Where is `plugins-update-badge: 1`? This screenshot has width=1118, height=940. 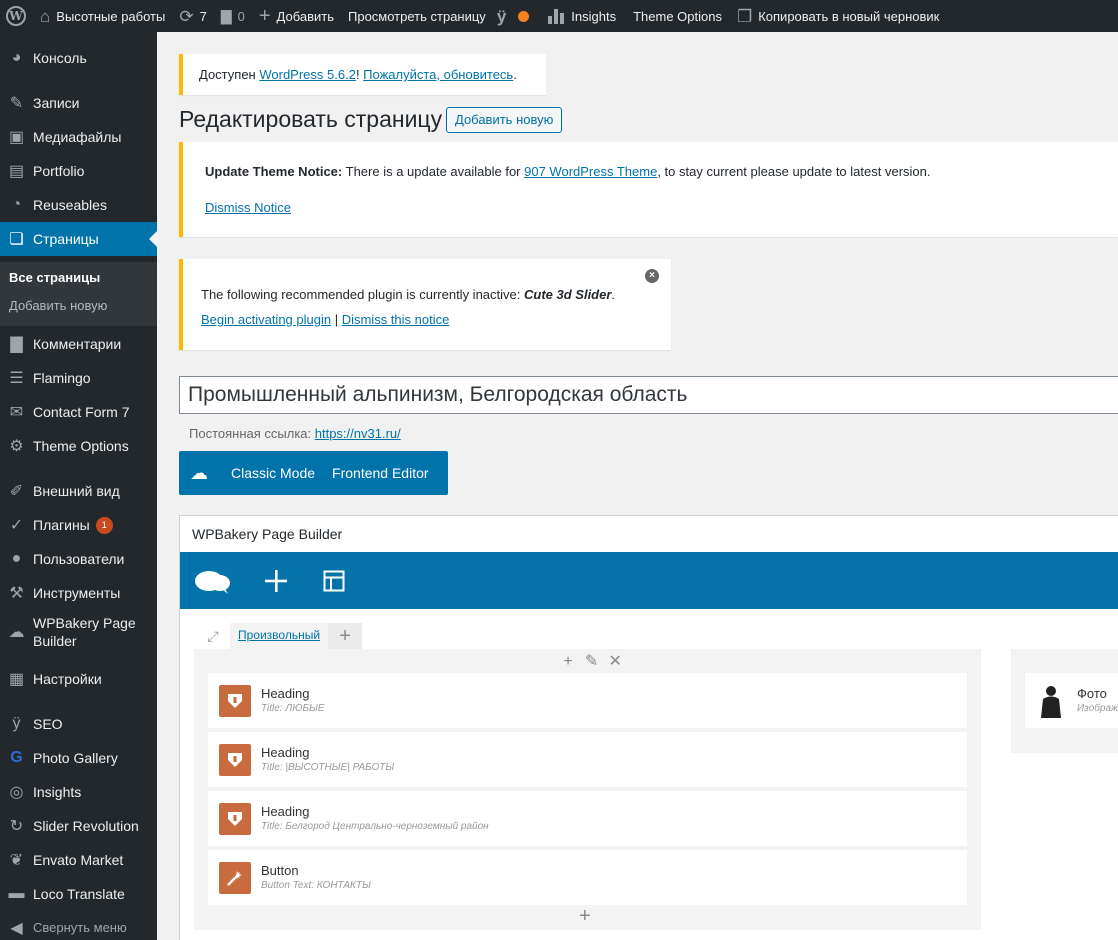
plugins-update-badge: 1 is located at coordinates (104, 525).